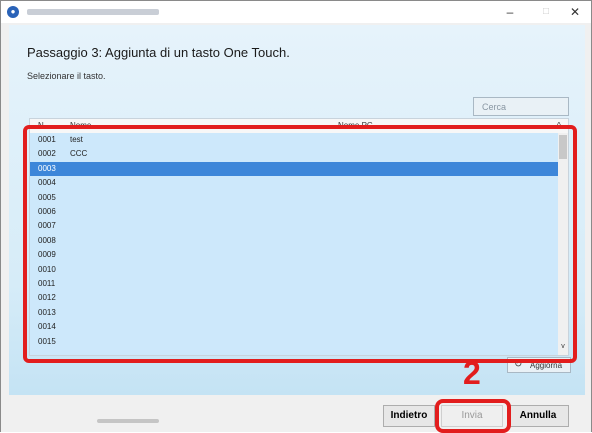 The image size is (592, 433). What do you see at coordinates (510, 12) in the screenshot?
I see `minimize-button: –` at bounding box center [510, 12].